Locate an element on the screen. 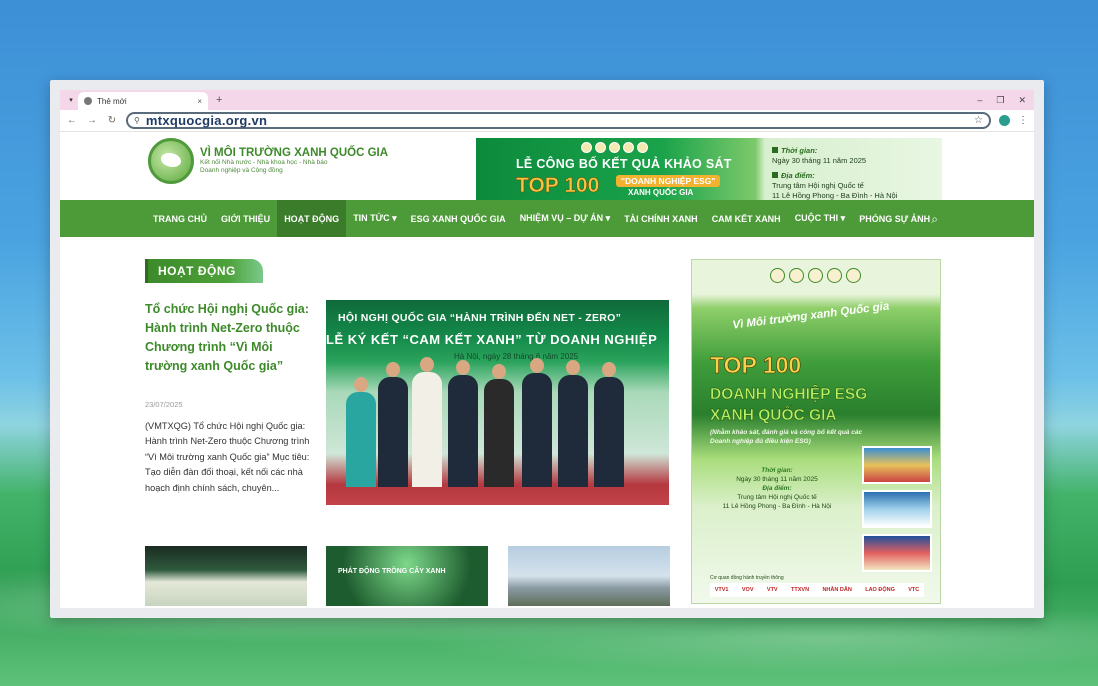 The height and width of the screenshot is (686, 1098). poster-slogan: Vì Môi trường xanh Quốc gia is located at coordinates (810, 316).